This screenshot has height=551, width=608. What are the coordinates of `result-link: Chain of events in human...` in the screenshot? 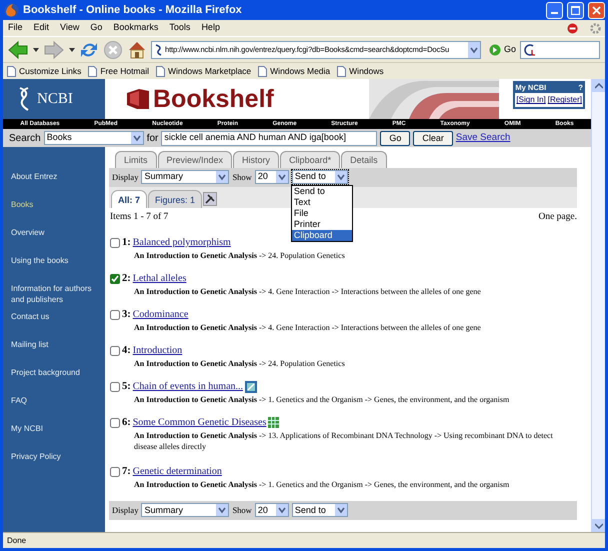 It's located at (188, 386).